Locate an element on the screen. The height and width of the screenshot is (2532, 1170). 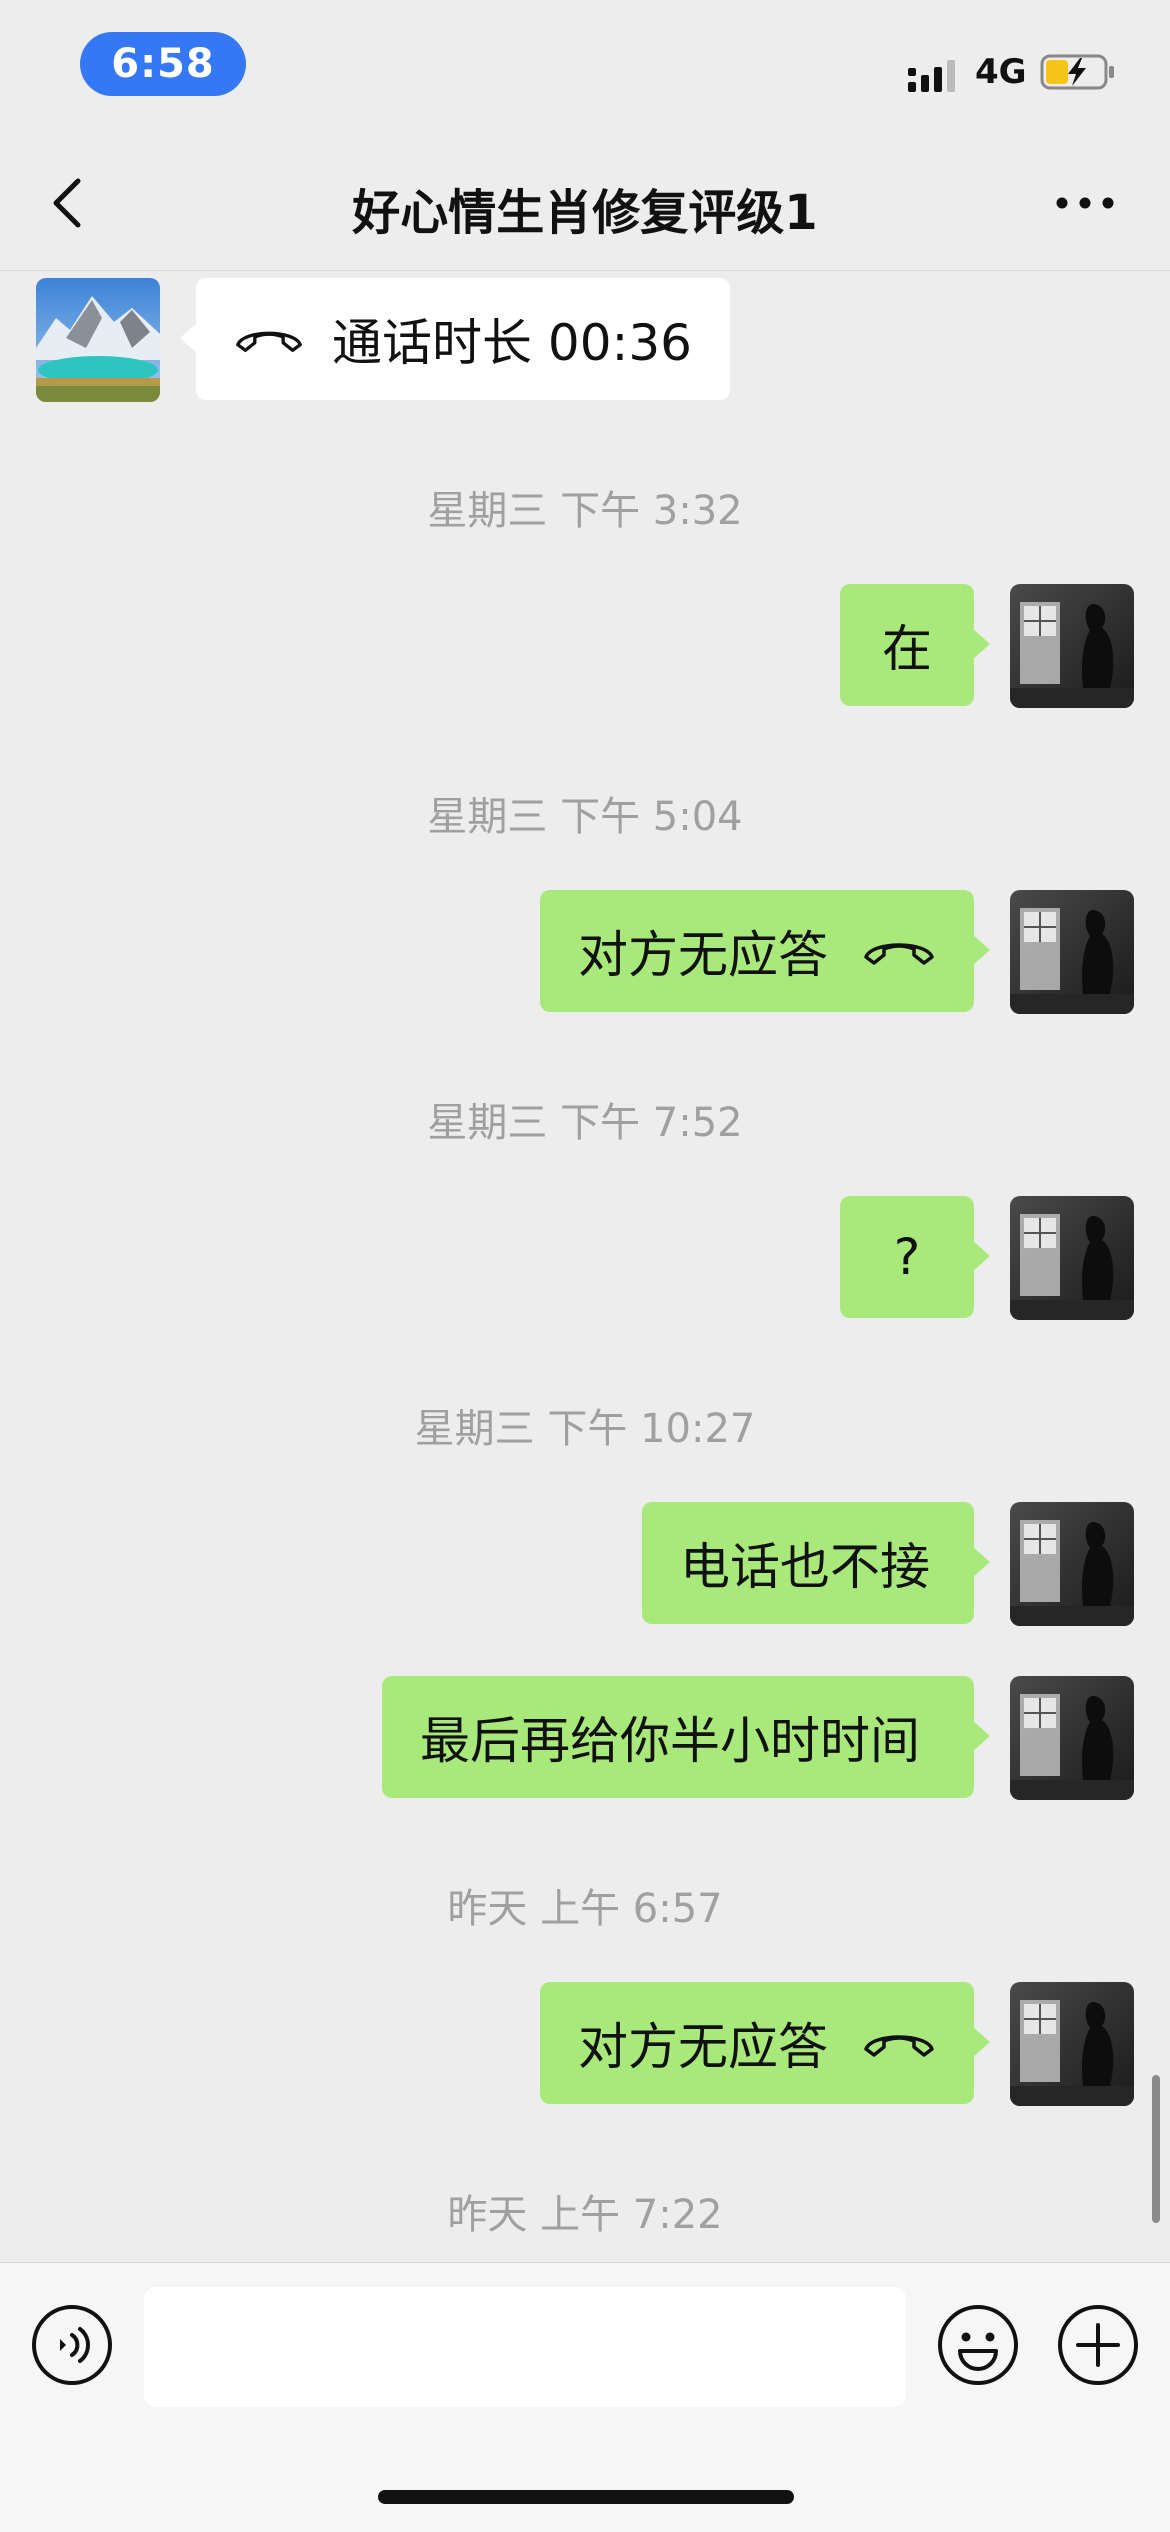
plus-icon is located at coordinates (1098, 2345).